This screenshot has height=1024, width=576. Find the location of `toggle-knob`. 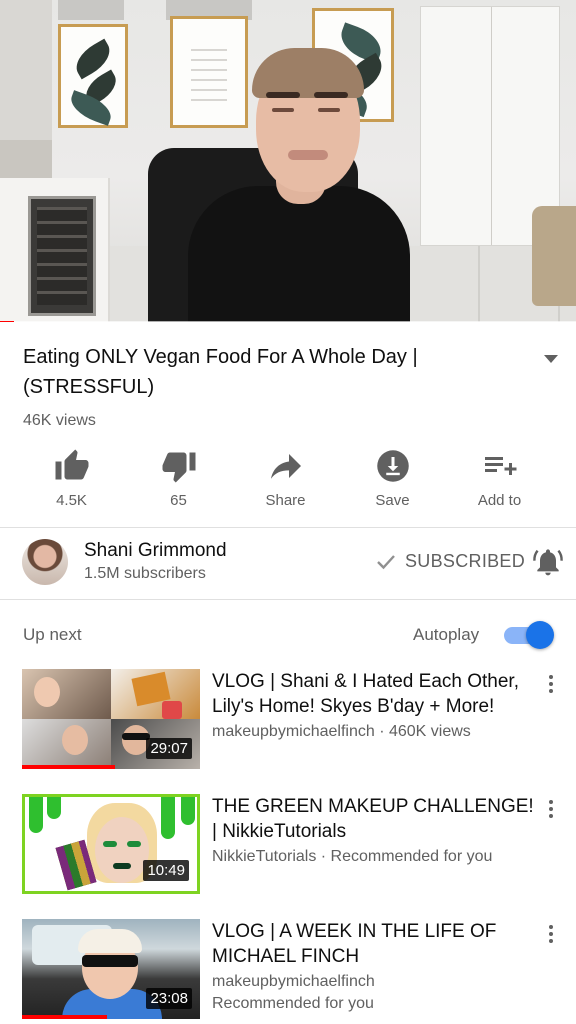

toggle-knob is located at coordinates (540, 635).